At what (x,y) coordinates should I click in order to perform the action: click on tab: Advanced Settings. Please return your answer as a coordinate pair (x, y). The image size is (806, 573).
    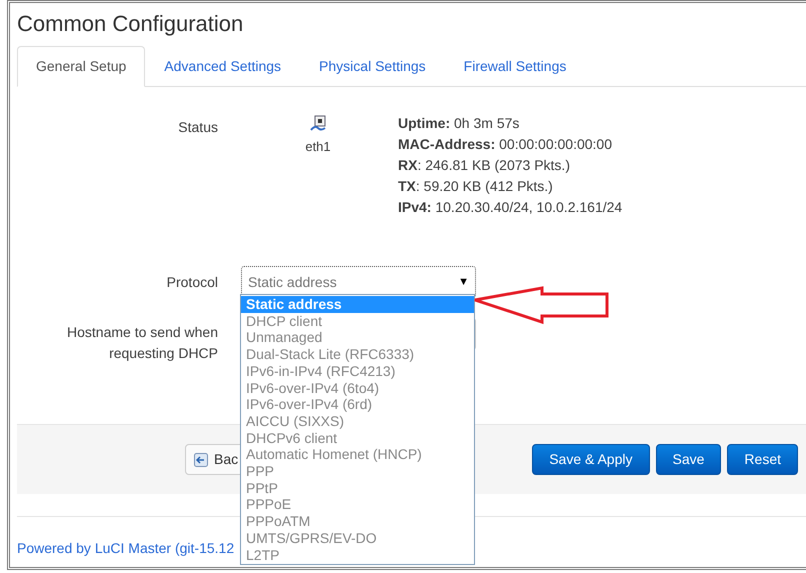
    Looking at the image, I should click on (222, 66).